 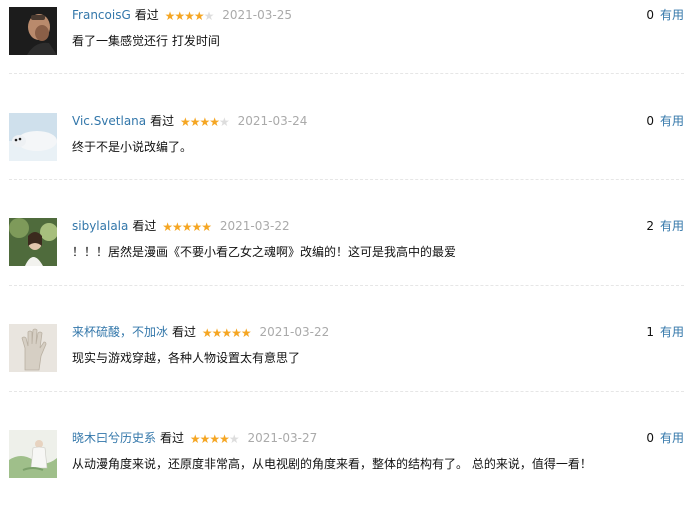 What do you see at coordinates (114, 438) in the screenshot?
I see `username-link: 晓木曰兮历史系` at bounding box center [114, 438].